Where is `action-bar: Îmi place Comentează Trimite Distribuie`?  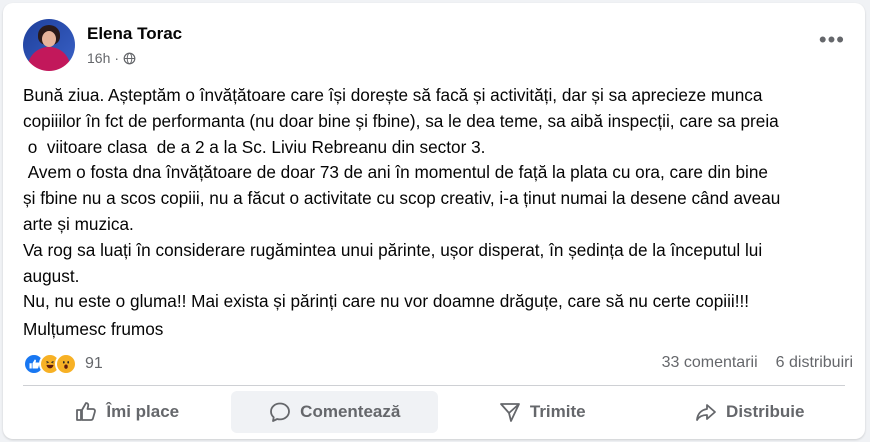 action-bar: Îmi place Comentează Trimite Distribuie is located at coordinates (438, 412).